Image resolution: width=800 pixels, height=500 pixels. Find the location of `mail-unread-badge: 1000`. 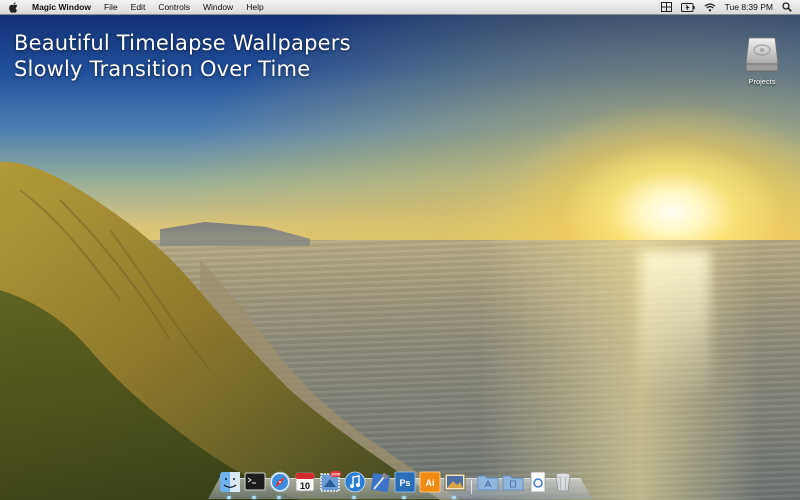

mail-unread-badge: 1000 is located at coordinates (336, 474).